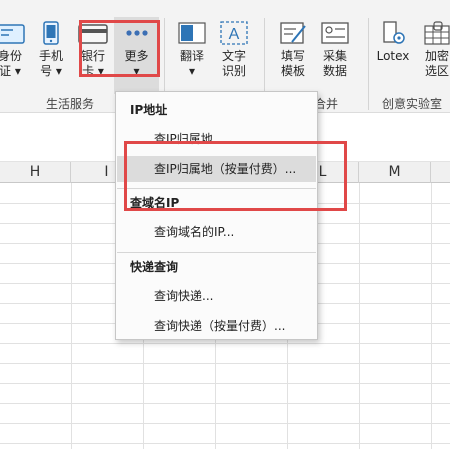  What do you see at coordinates (368, 64) in the screenshot?
I see `ribbon-separator` at bounding box center [368, 64].